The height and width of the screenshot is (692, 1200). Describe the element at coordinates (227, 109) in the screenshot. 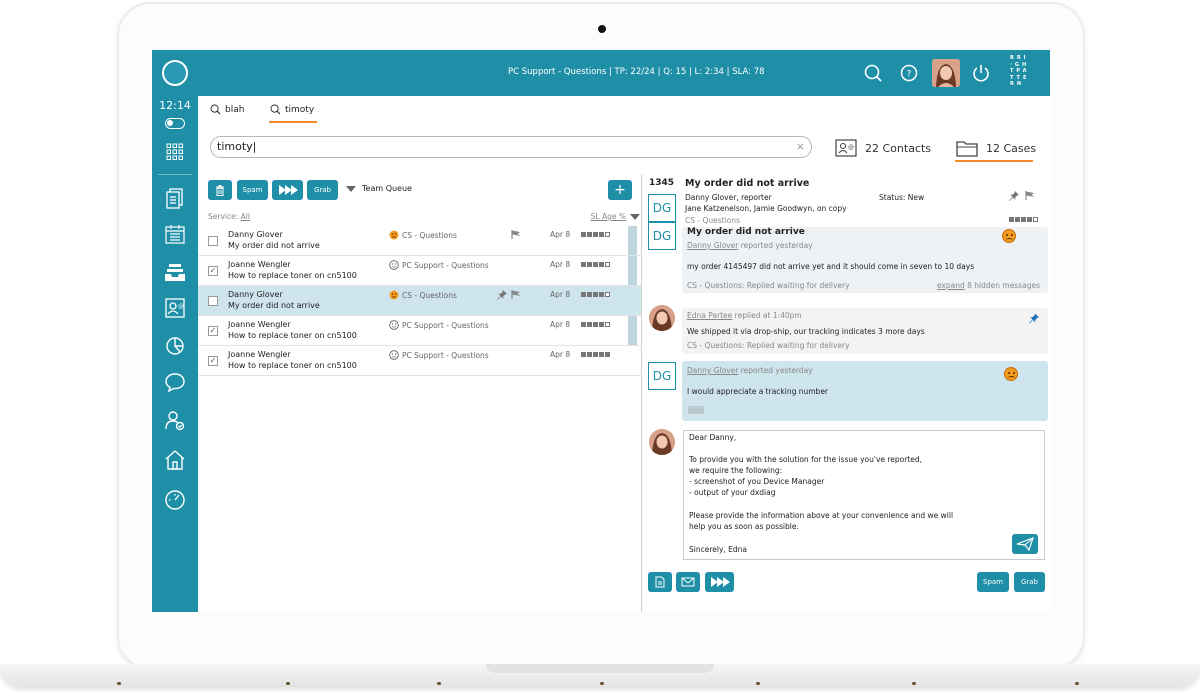

I see `search-tab-blah: blah` at that location.